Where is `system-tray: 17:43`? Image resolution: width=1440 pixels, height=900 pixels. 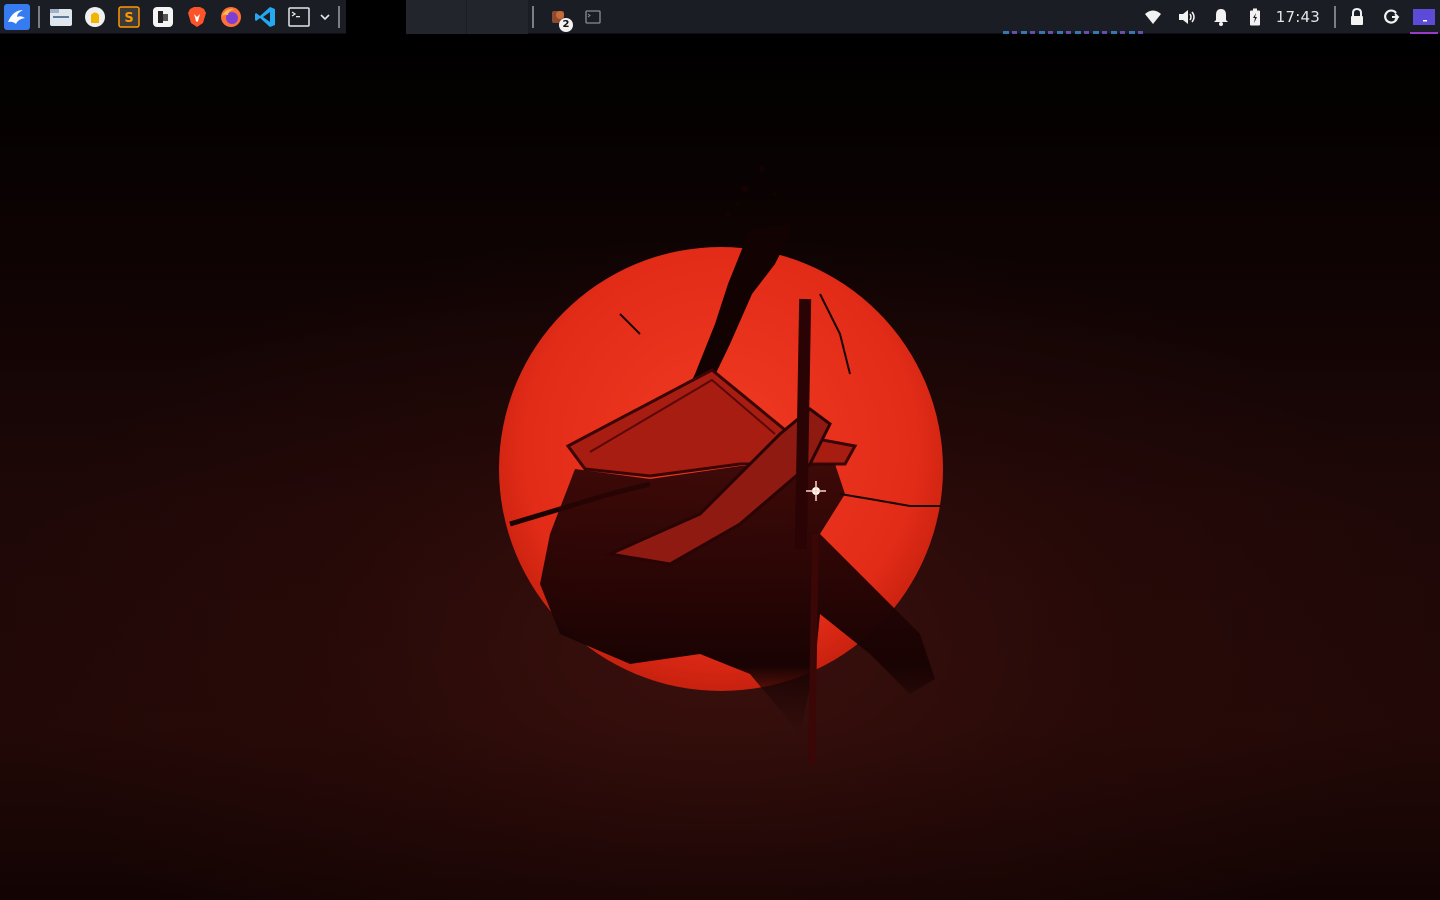 system-tray: 17:43 is located at coordinates (1288, 17).